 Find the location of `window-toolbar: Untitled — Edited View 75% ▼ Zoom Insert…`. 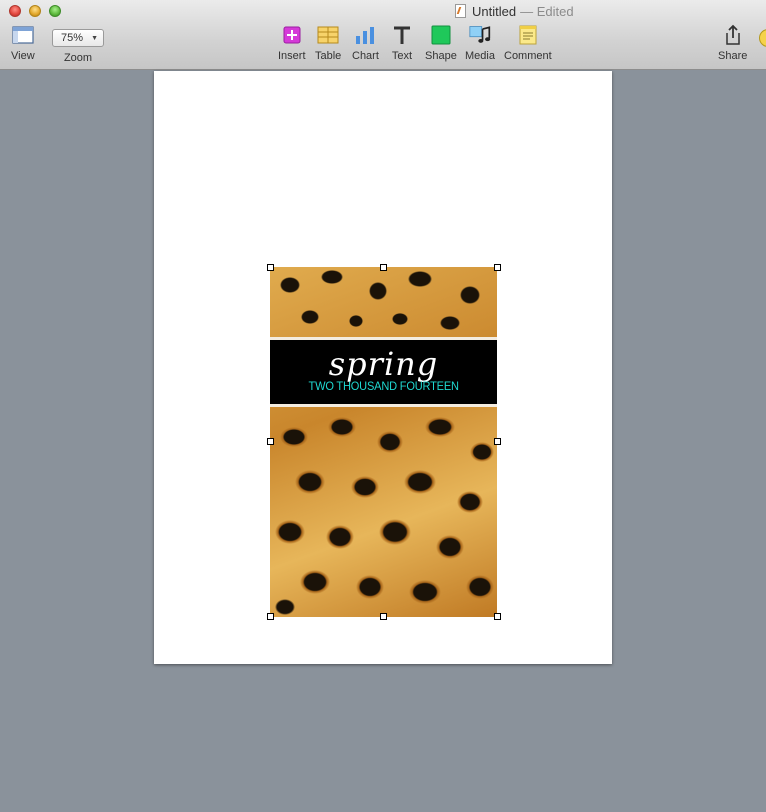

window-toolbar: Untitled — Edited View 75% ▼ Zoom Insert… is located at coordinates (383, 35).